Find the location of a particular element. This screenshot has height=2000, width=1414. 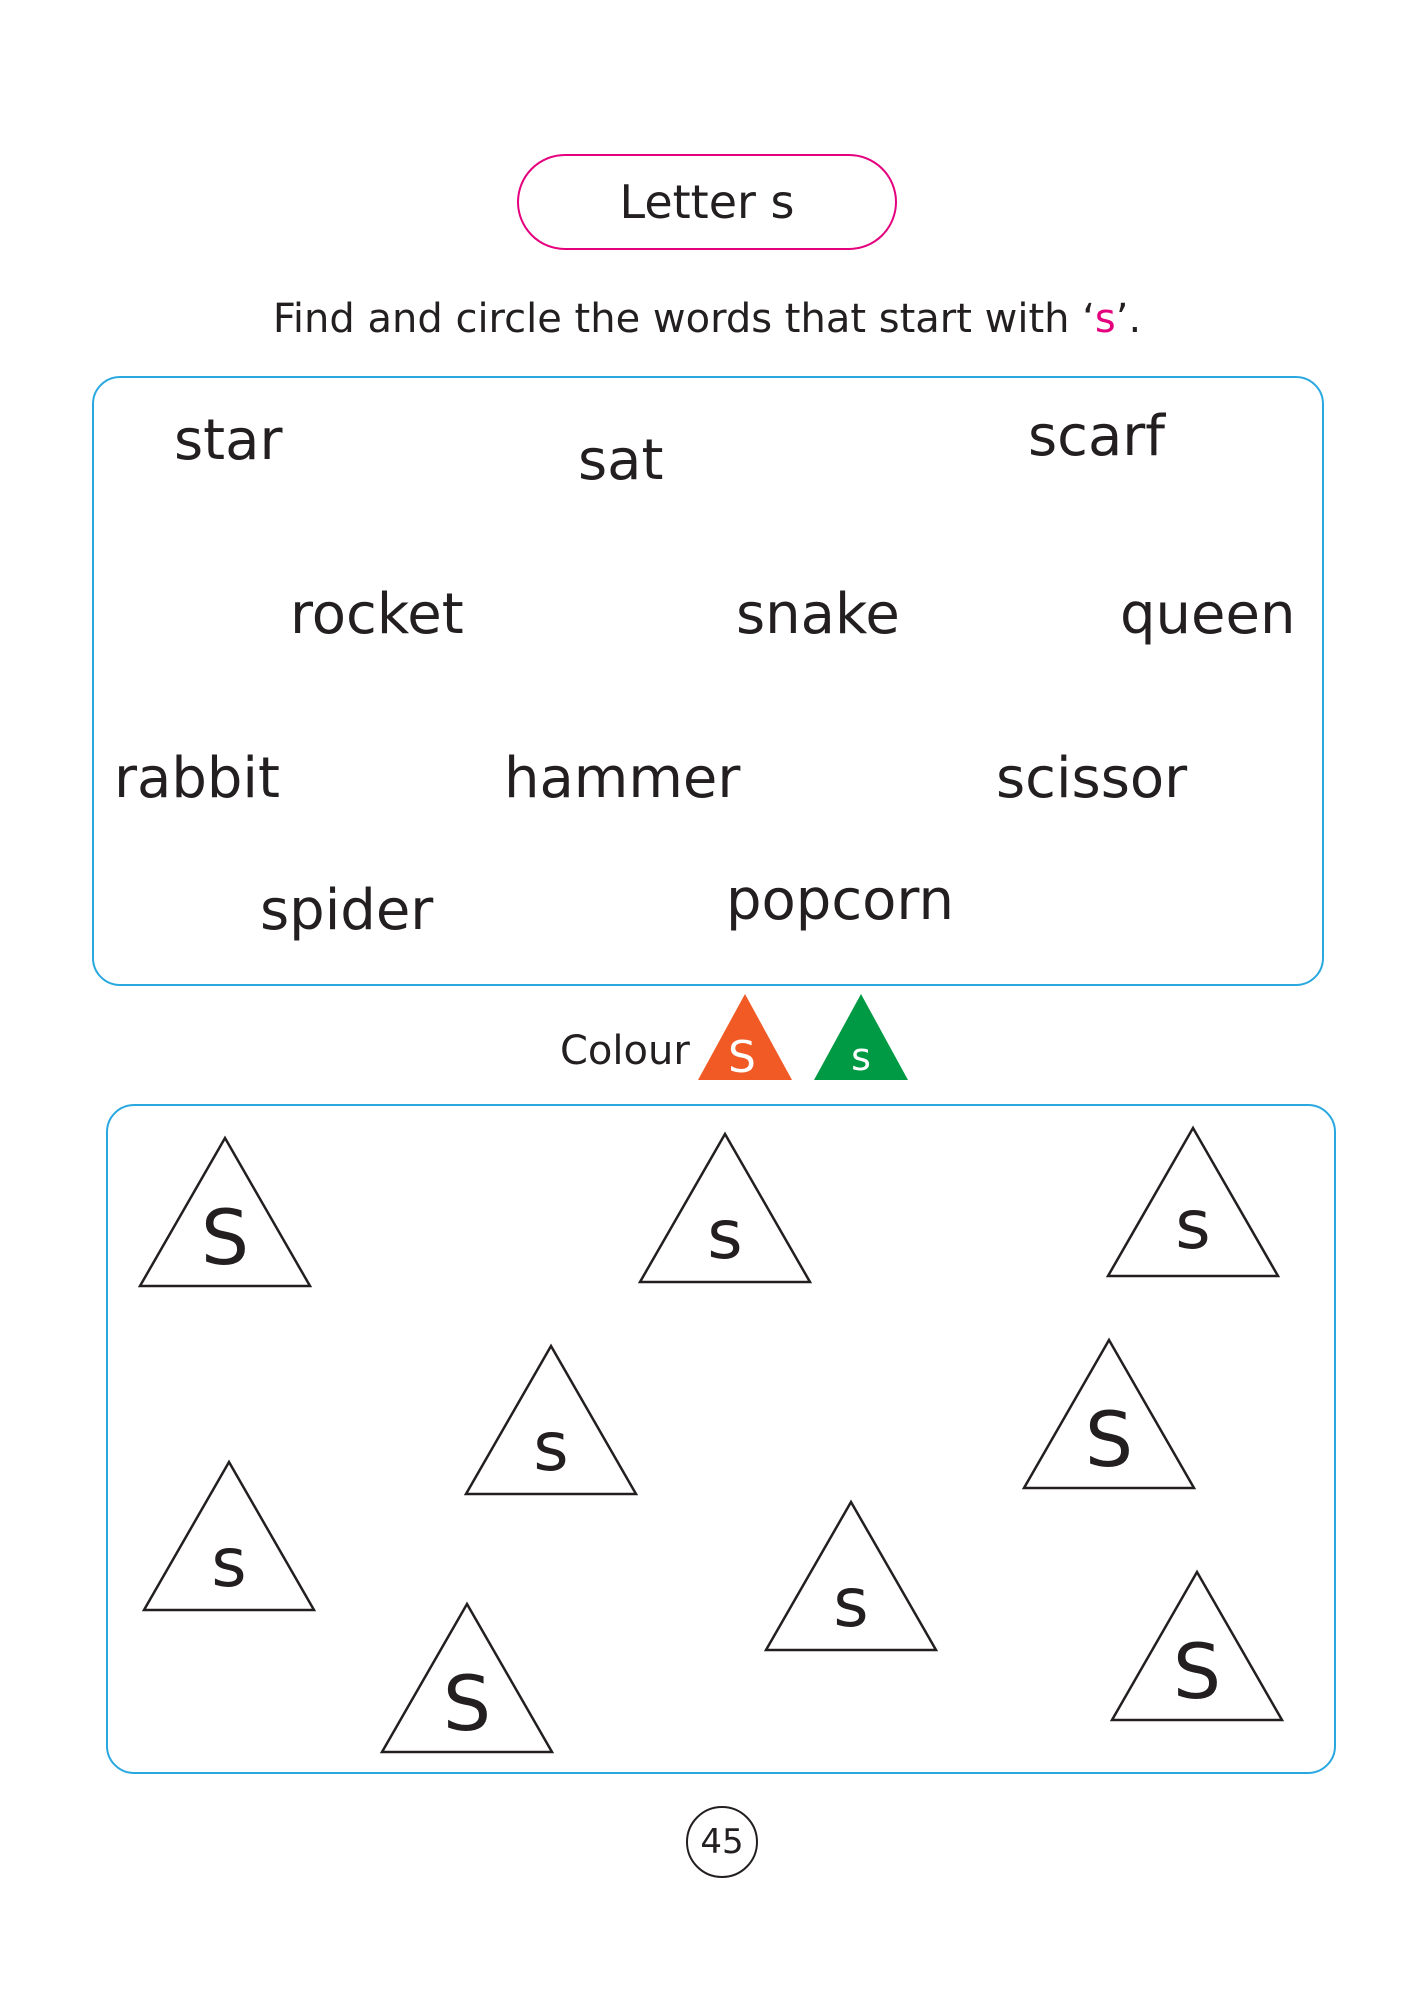

word-snake: snake is located at coordinates (818, 614).